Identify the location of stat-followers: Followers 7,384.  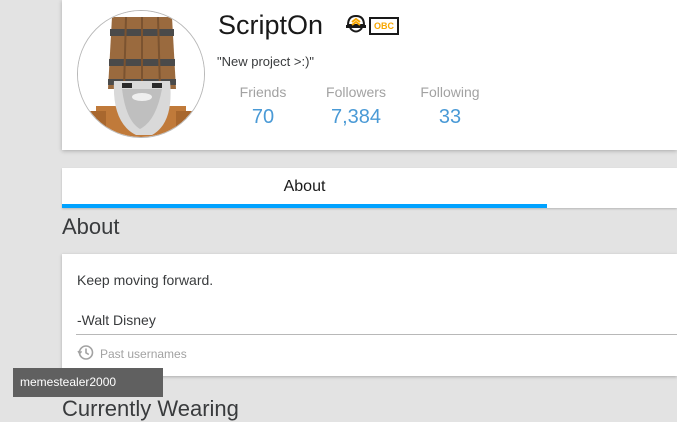
(356, 106).